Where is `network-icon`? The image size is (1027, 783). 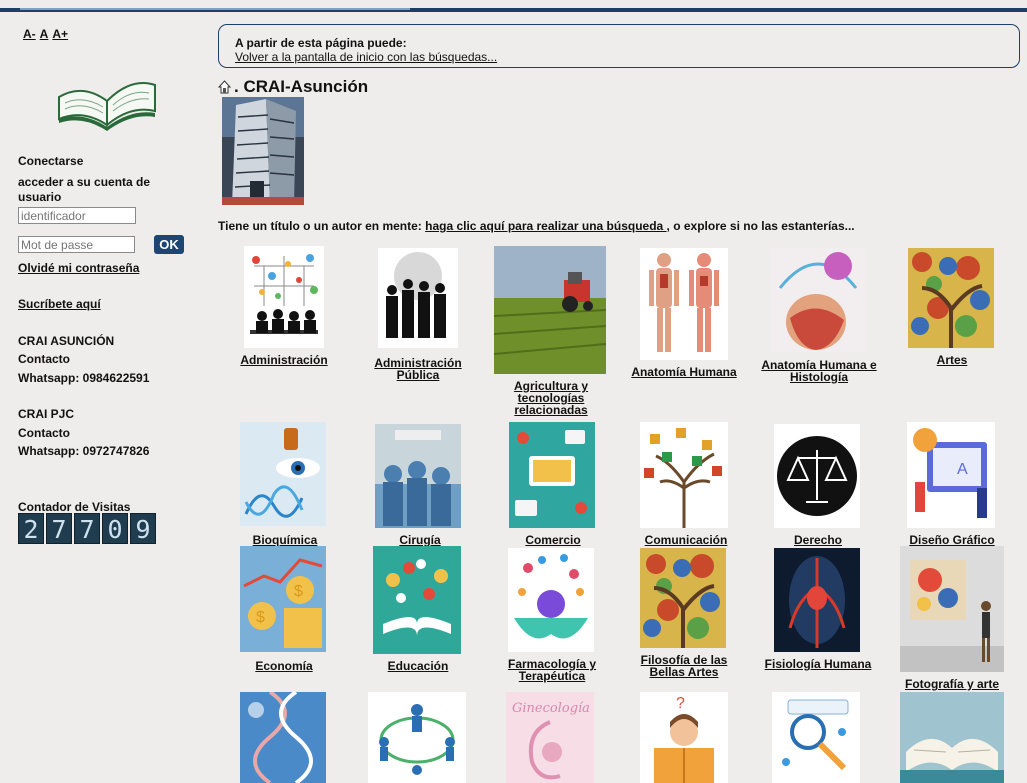
network-icon is located at coordinates (417, 737).